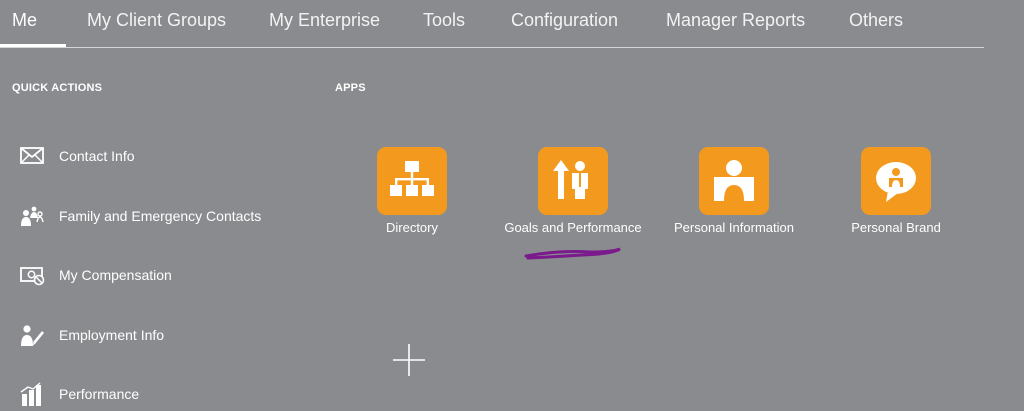 This screenshot has height=411, width=1024. What do you see at coordinates (573, 227) in the screenshot?
I see `app-label: Goals and Performance` at bounding box center [573, 227].